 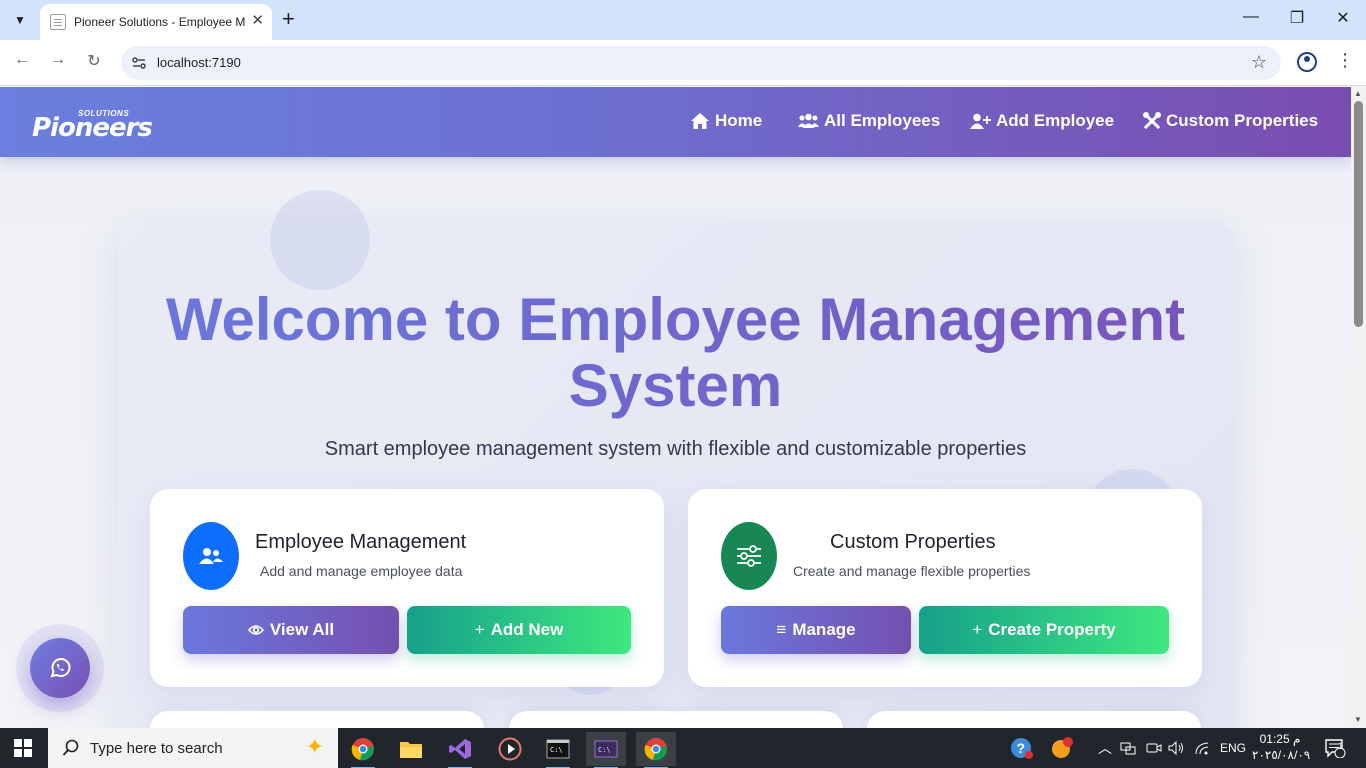 What do you see at coordinates (781, 629) in the screenshot?
I see `list-icon: ≡` at bounding box center [781, 629].